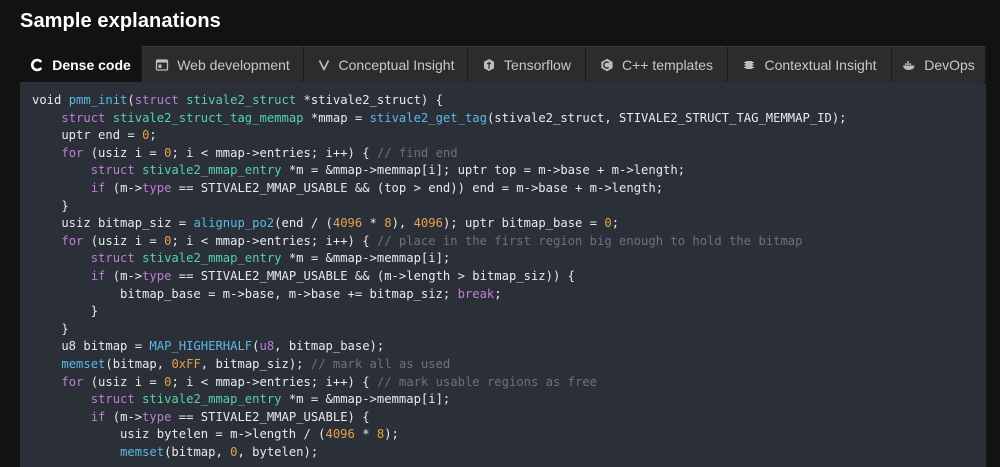  I want to click on code-token: MAP_HIGHERHALF, so click(201, 346).